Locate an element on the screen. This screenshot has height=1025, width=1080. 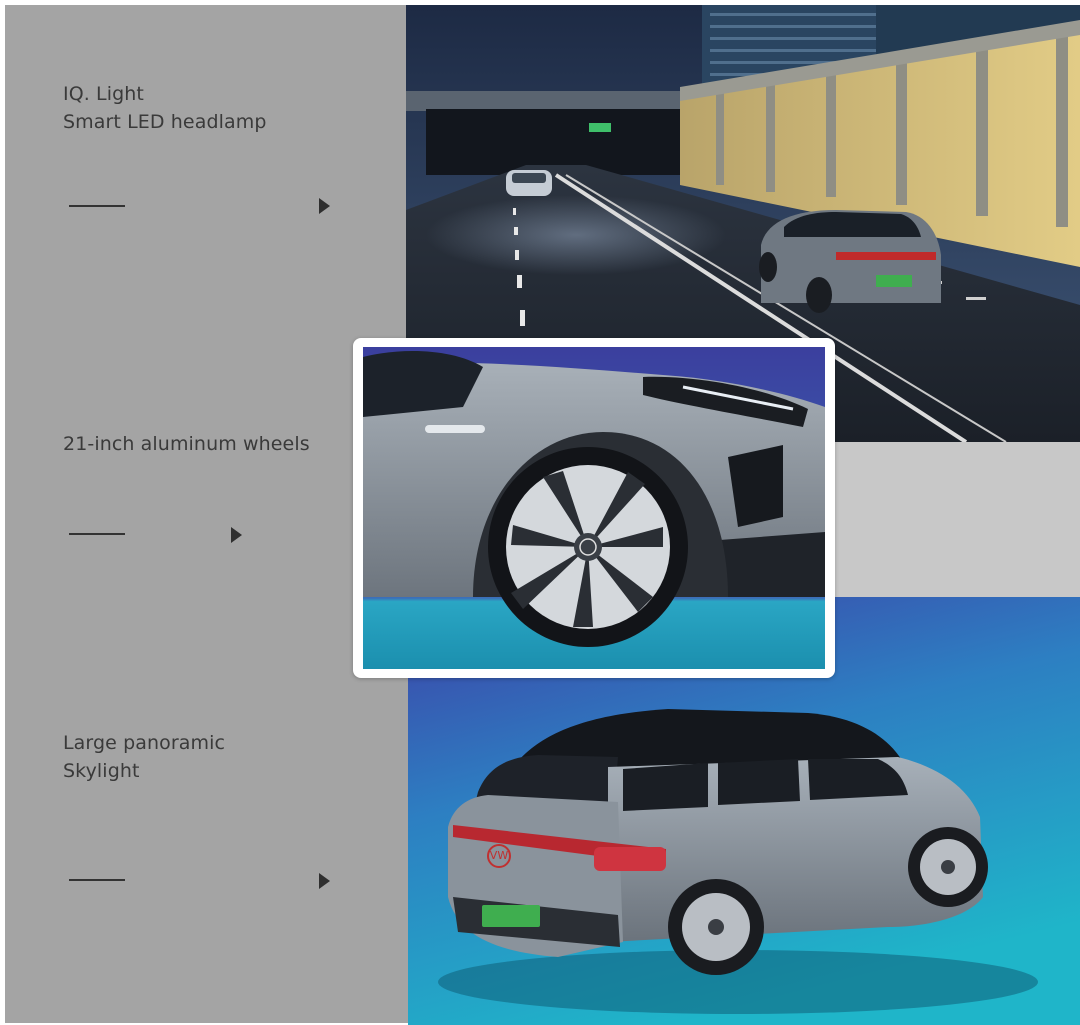
feature-headlamp-line-1: IQ. Light is located at coordinates (103, 94).